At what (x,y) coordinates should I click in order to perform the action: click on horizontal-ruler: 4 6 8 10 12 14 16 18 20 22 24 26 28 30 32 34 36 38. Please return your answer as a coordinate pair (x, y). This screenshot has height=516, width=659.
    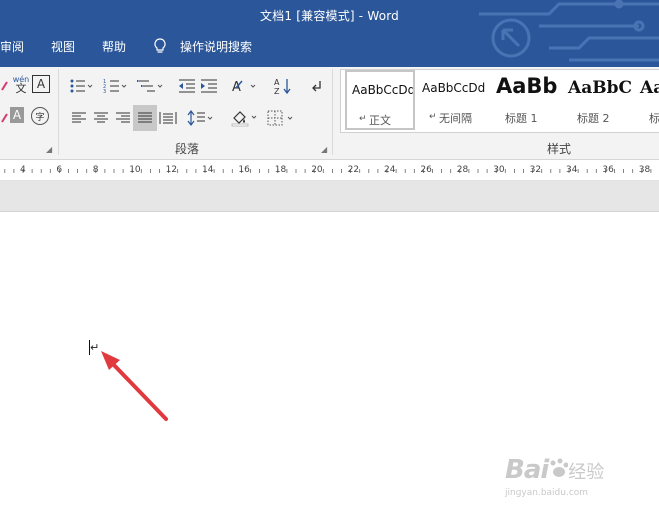
    Looking at the image, I should click on (329, 170).